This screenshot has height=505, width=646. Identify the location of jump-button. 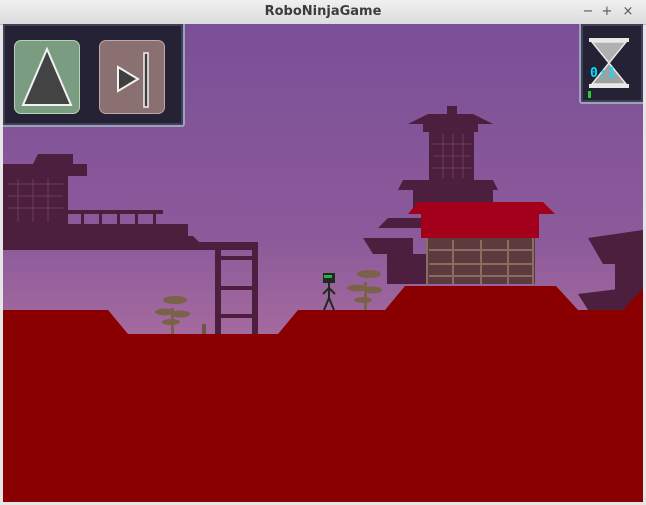
(47, 77).